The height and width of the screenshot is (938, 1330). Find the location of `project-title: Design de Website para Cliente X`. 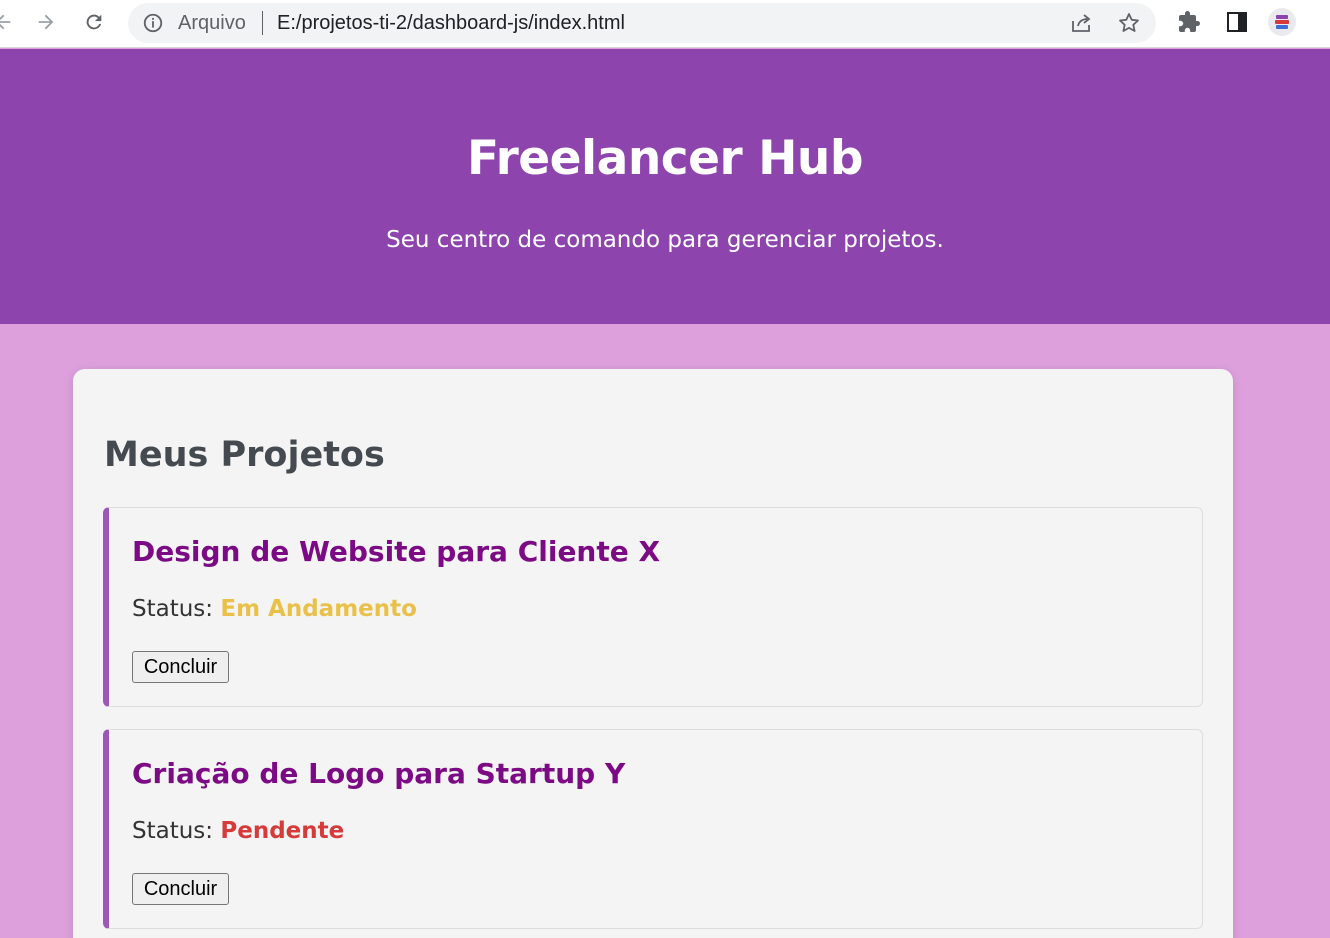

project-title: Design de Website para Cliente X is located at coordinates (396, 551).